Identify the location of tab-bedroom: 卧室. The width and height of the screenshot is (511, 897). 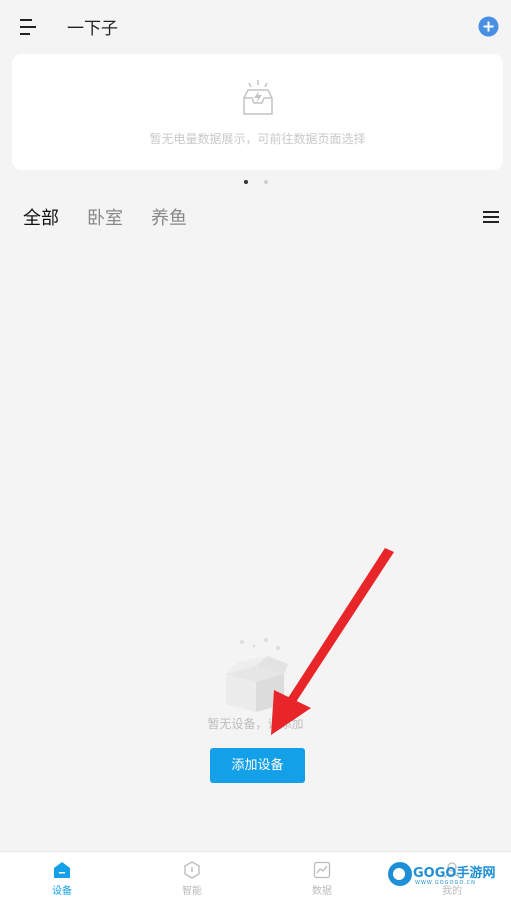
(105, 217).